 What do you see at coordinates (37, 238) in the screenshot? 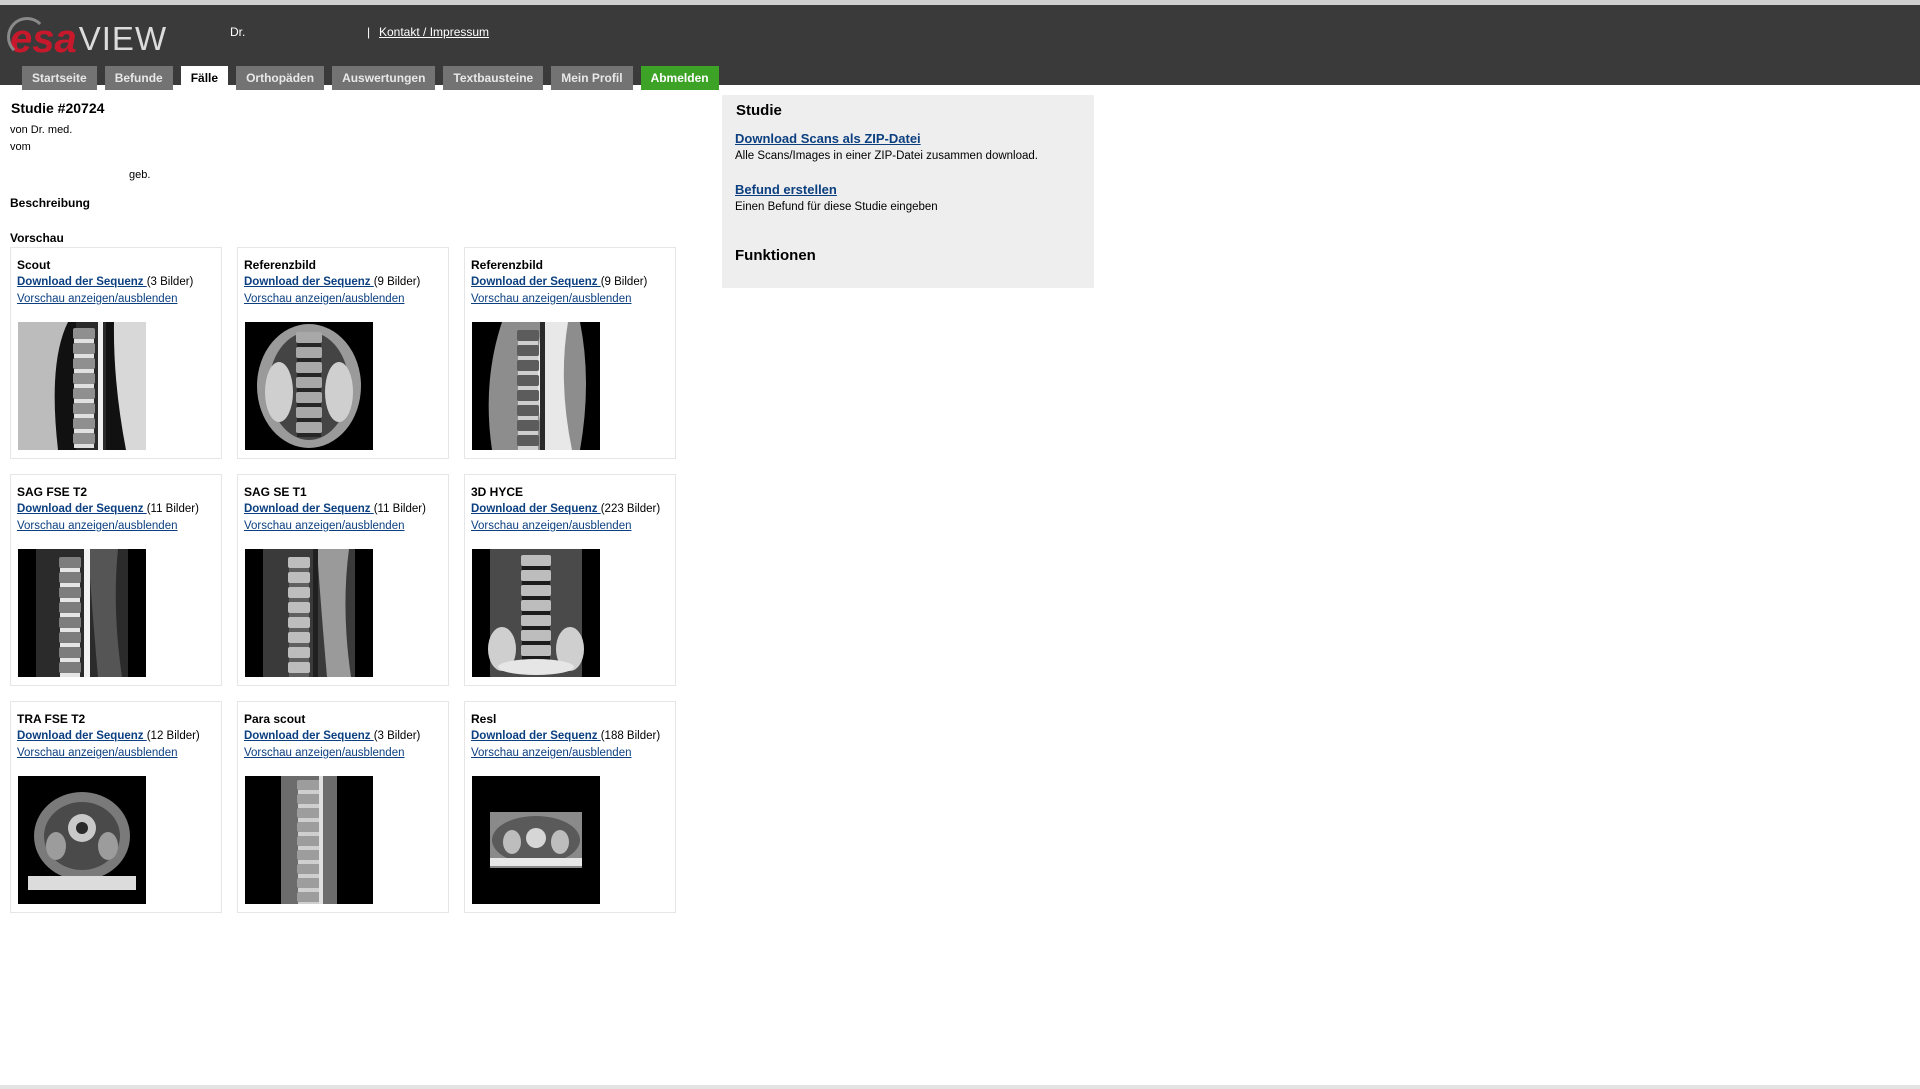
I see `preview-heading: Vorschau` at bounding box center [37, 238].